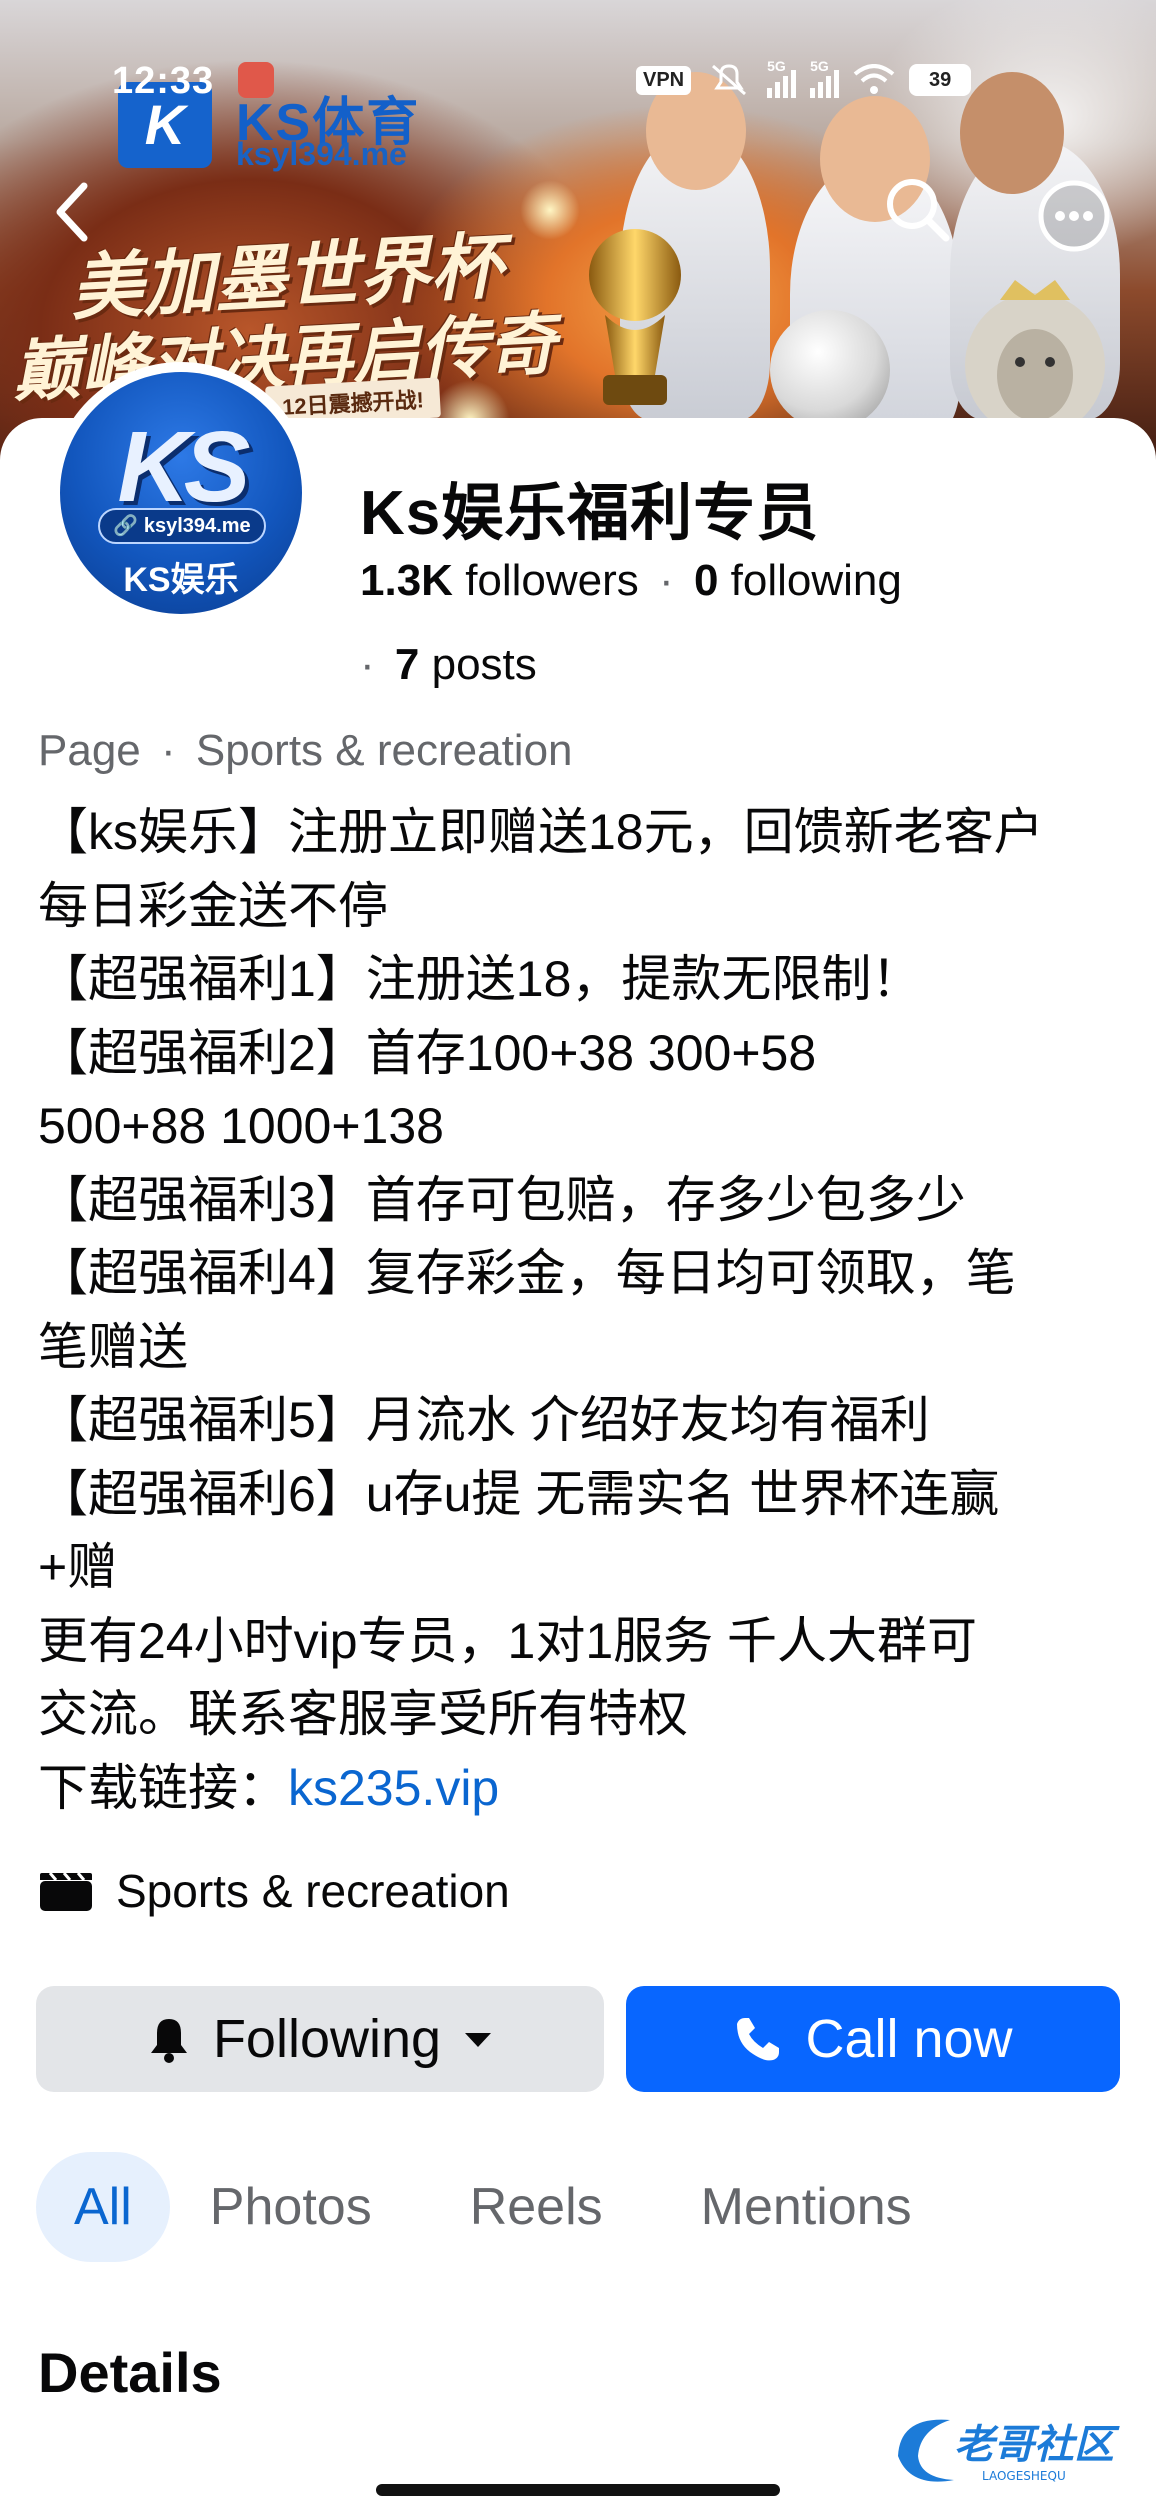 The height and width of the screenshot is (2510, 1156). I want to click on avatar: KS 🔗 ksyl394.me KS娱乐, so click(181, 493).